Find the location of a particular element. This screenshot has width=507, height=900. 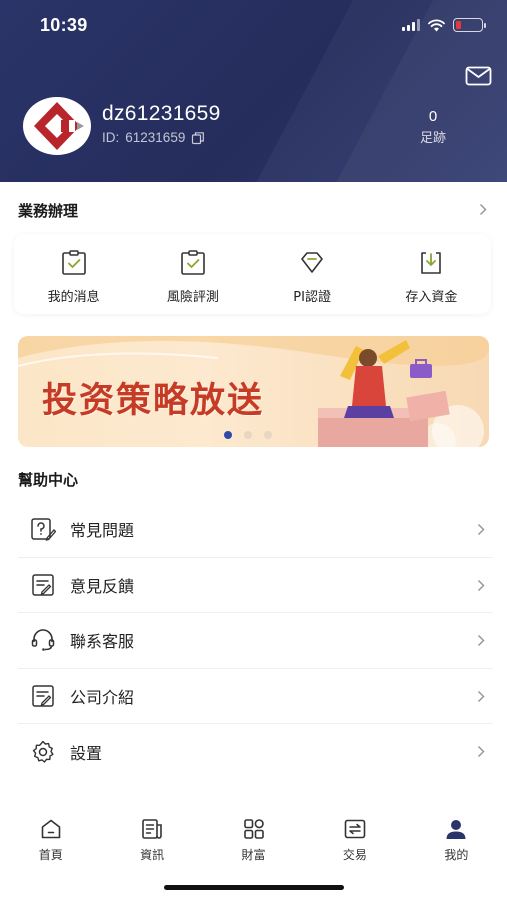

footprint-label: 足跡 is located at coordinates (432, 138).